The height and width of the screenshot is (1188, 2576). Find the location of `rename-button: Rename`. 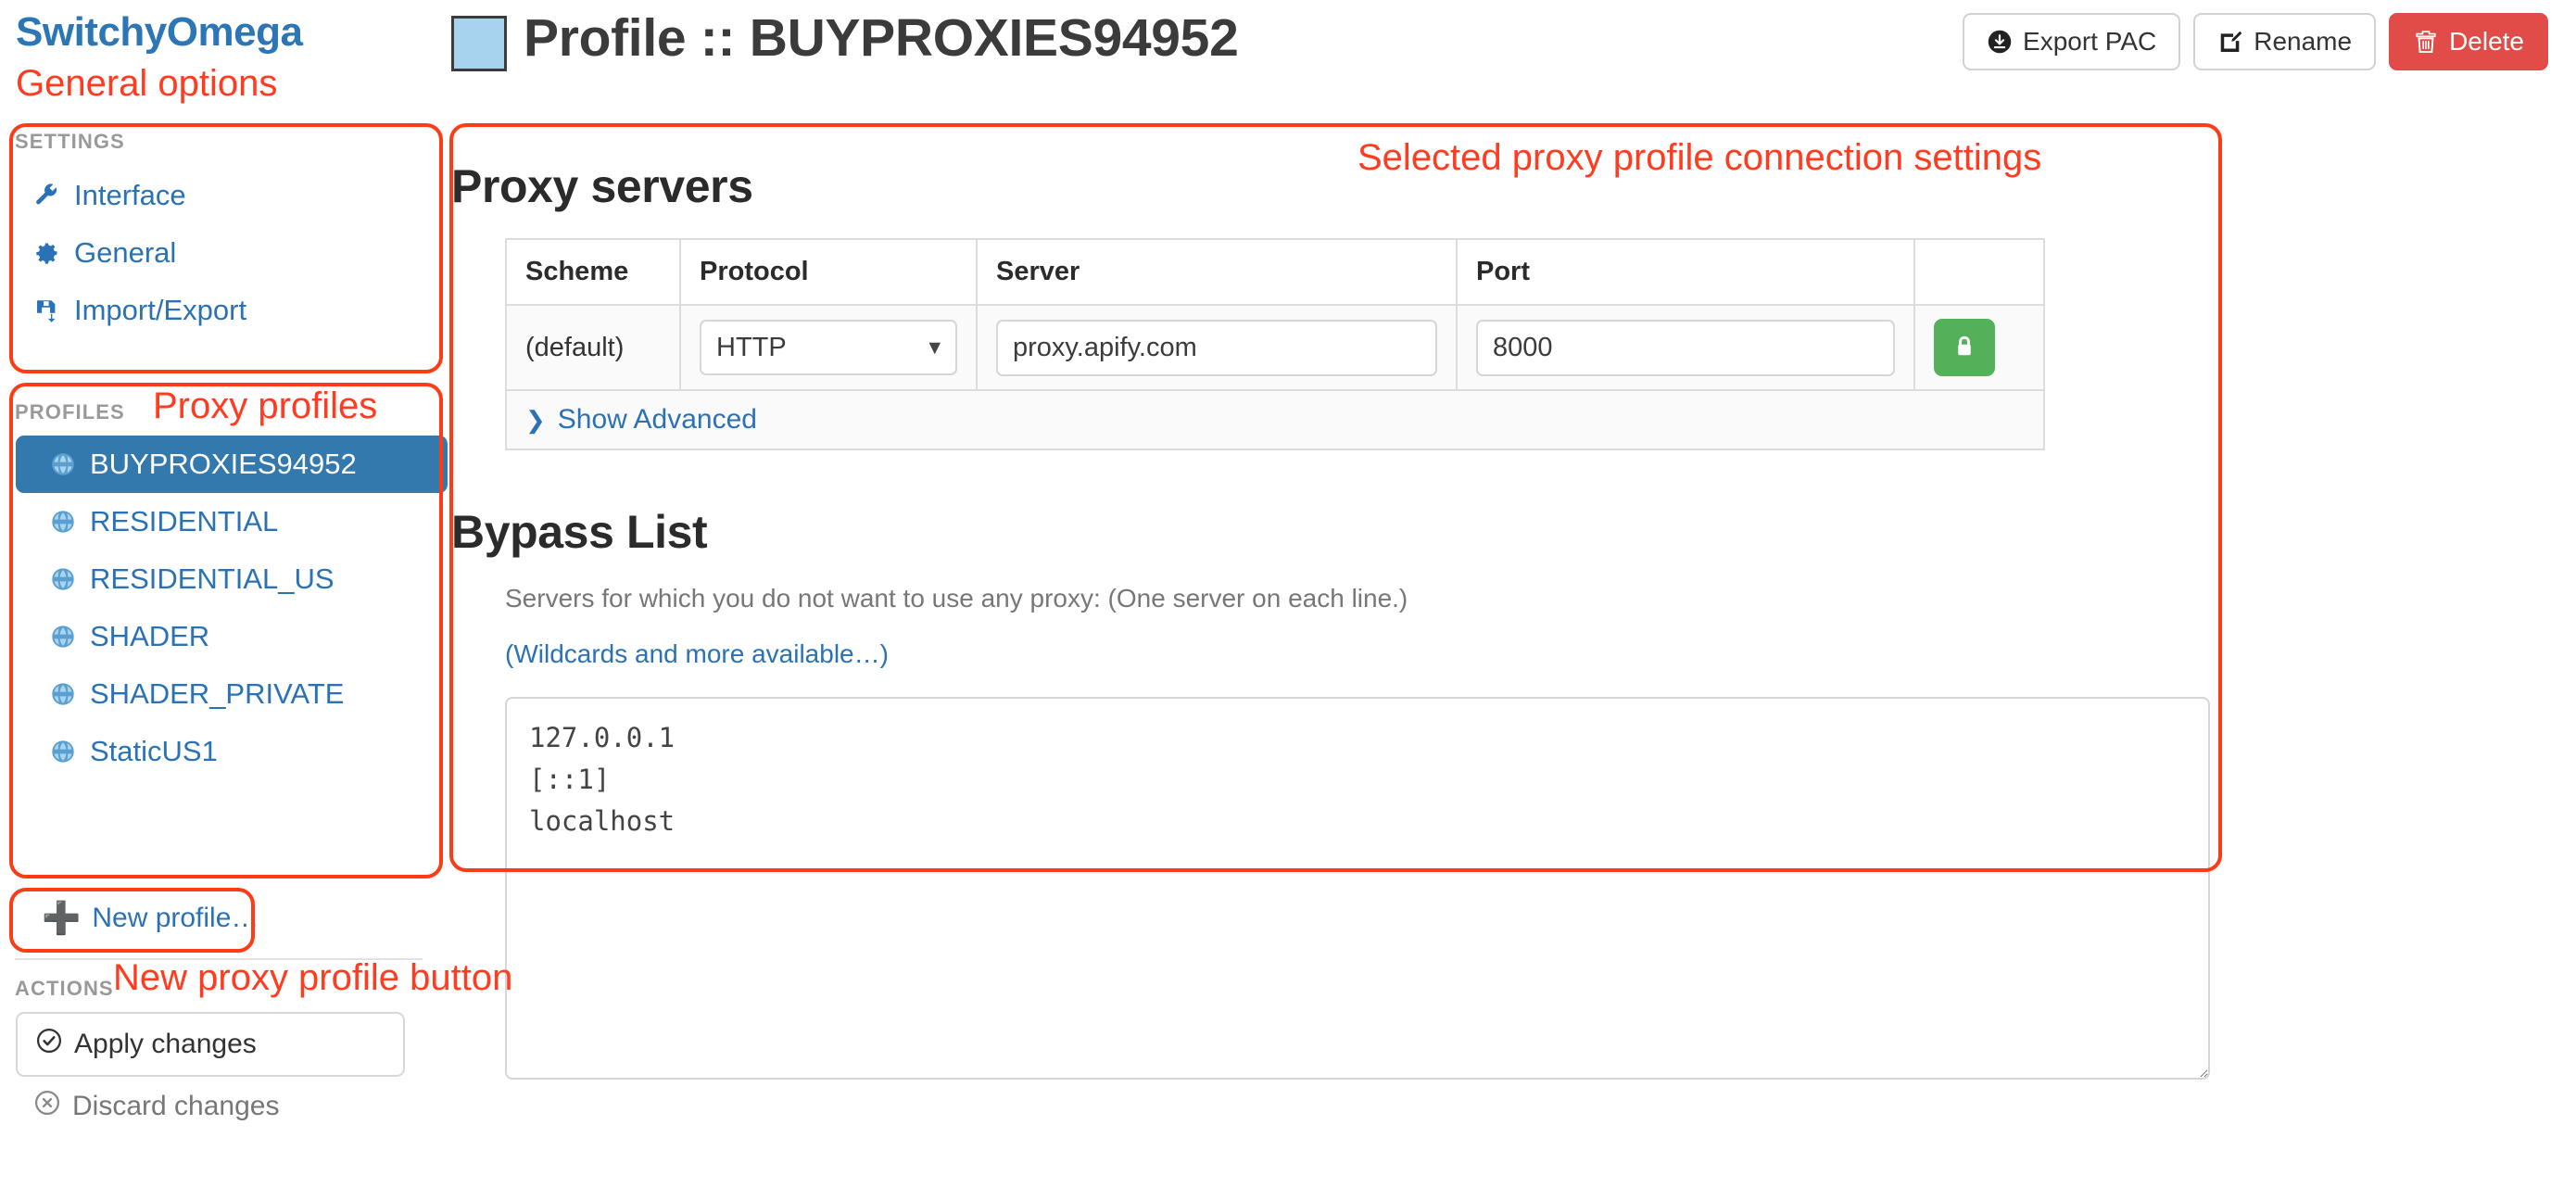

rename-button: Rename is located at coordinates (2285, 41).